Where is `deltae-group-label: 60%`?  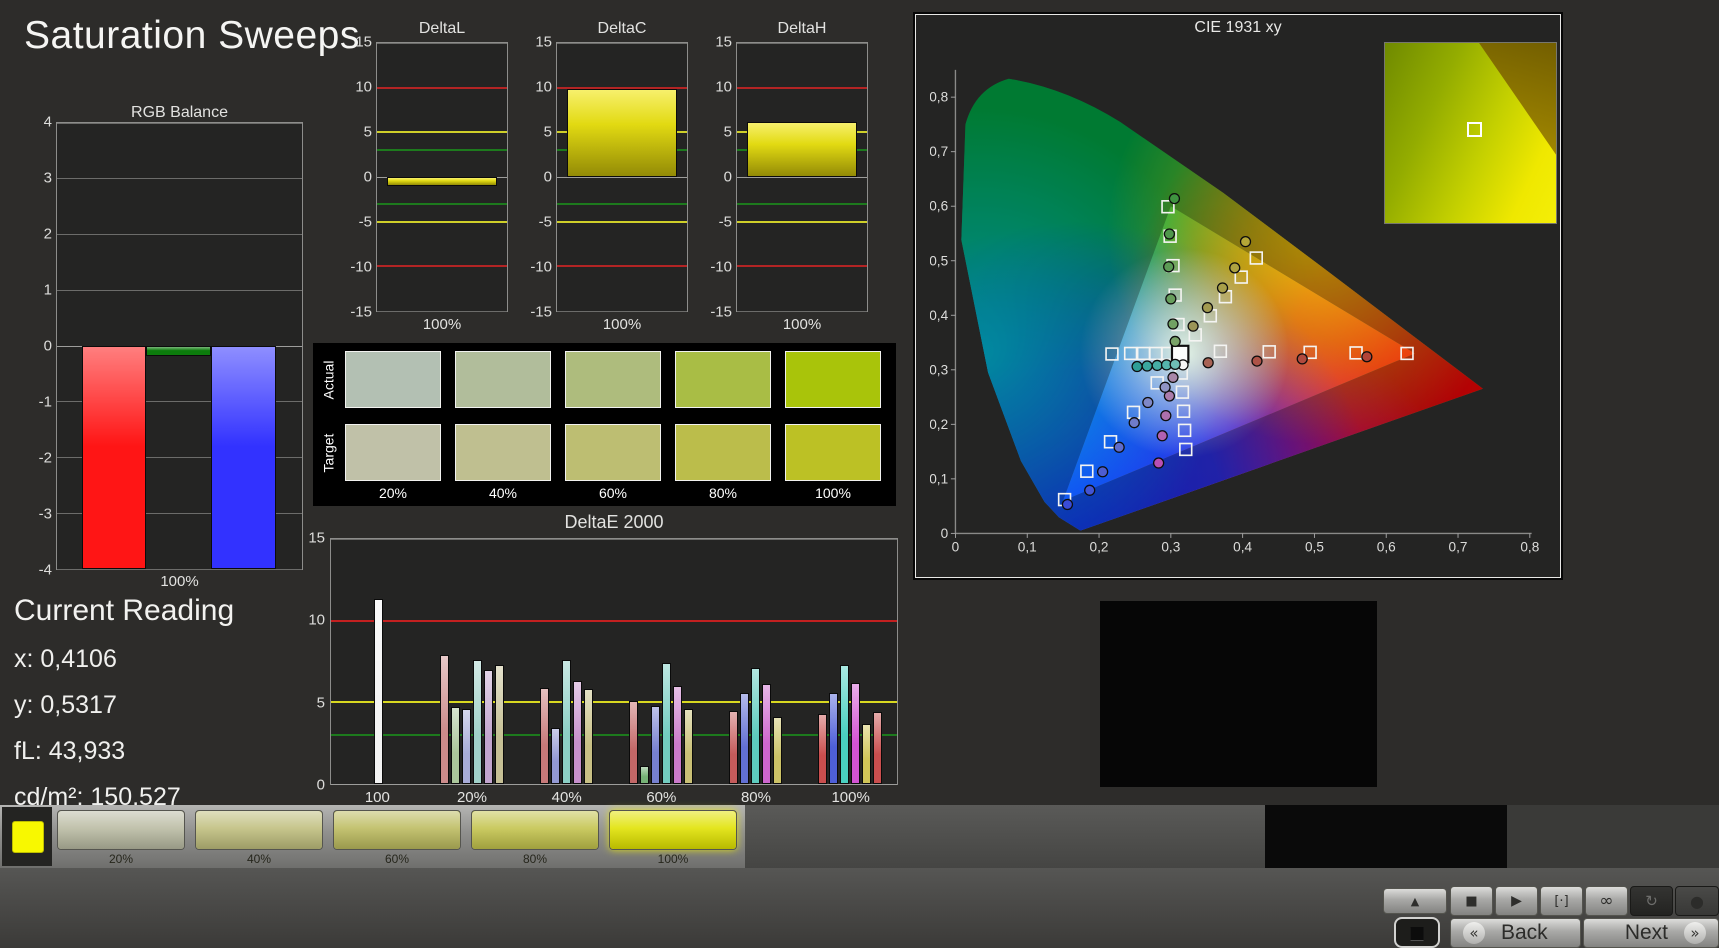 deltae-group-label: 60% is located at coordinates (661, 797).